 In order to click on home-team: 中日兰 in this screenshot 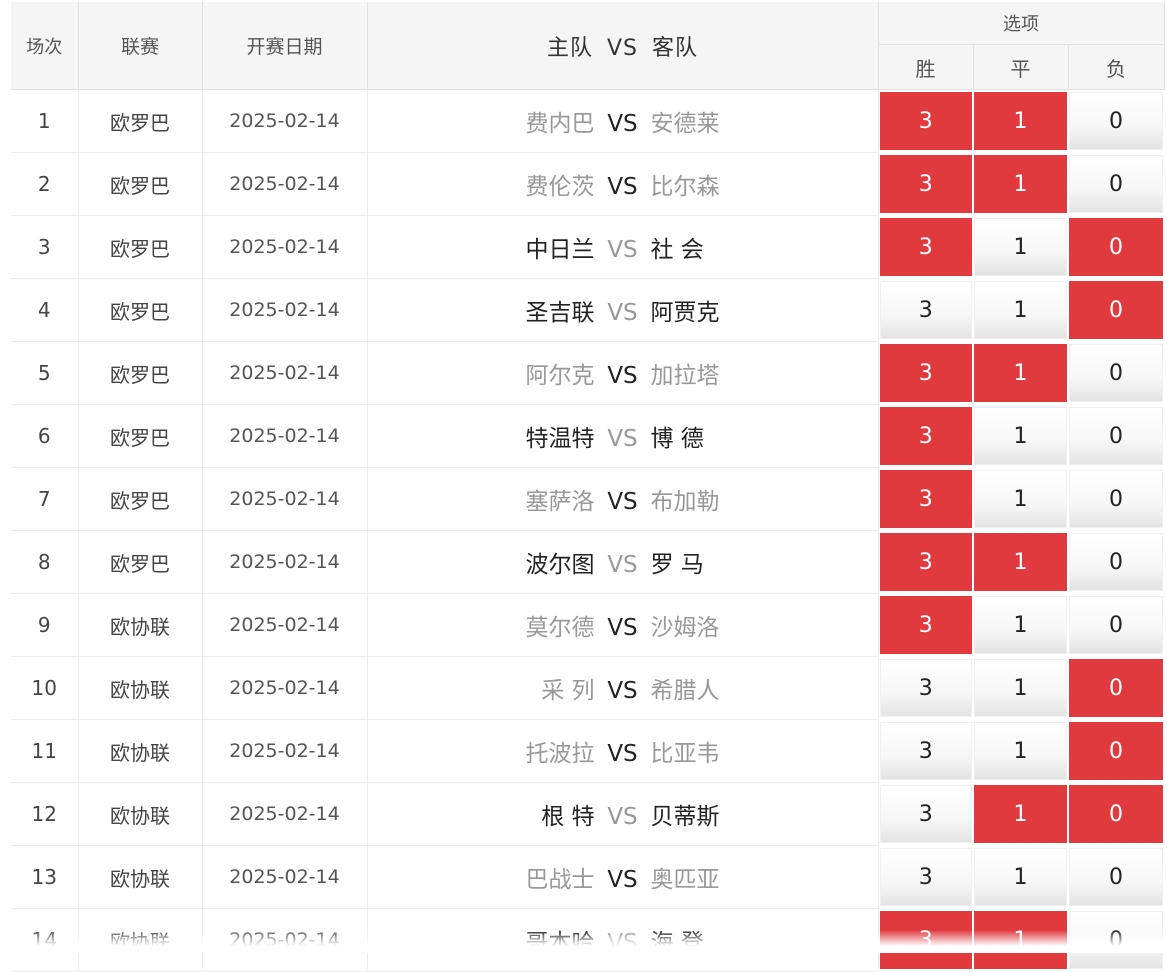, I will do `click(560, 250)`.